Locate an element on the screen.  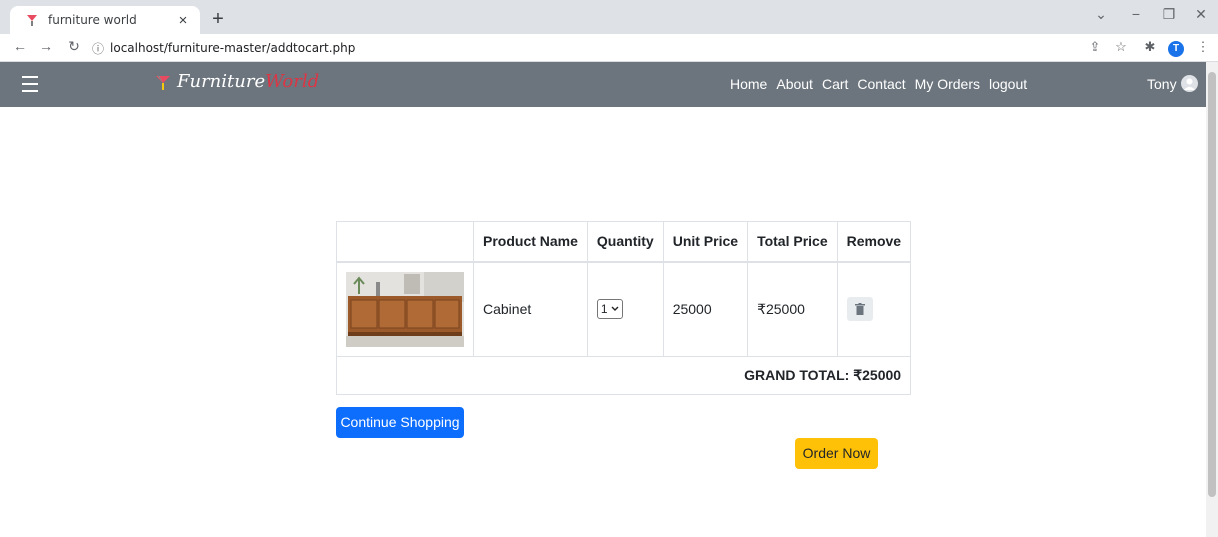
trash-icon is located at coordinates (859, 309).